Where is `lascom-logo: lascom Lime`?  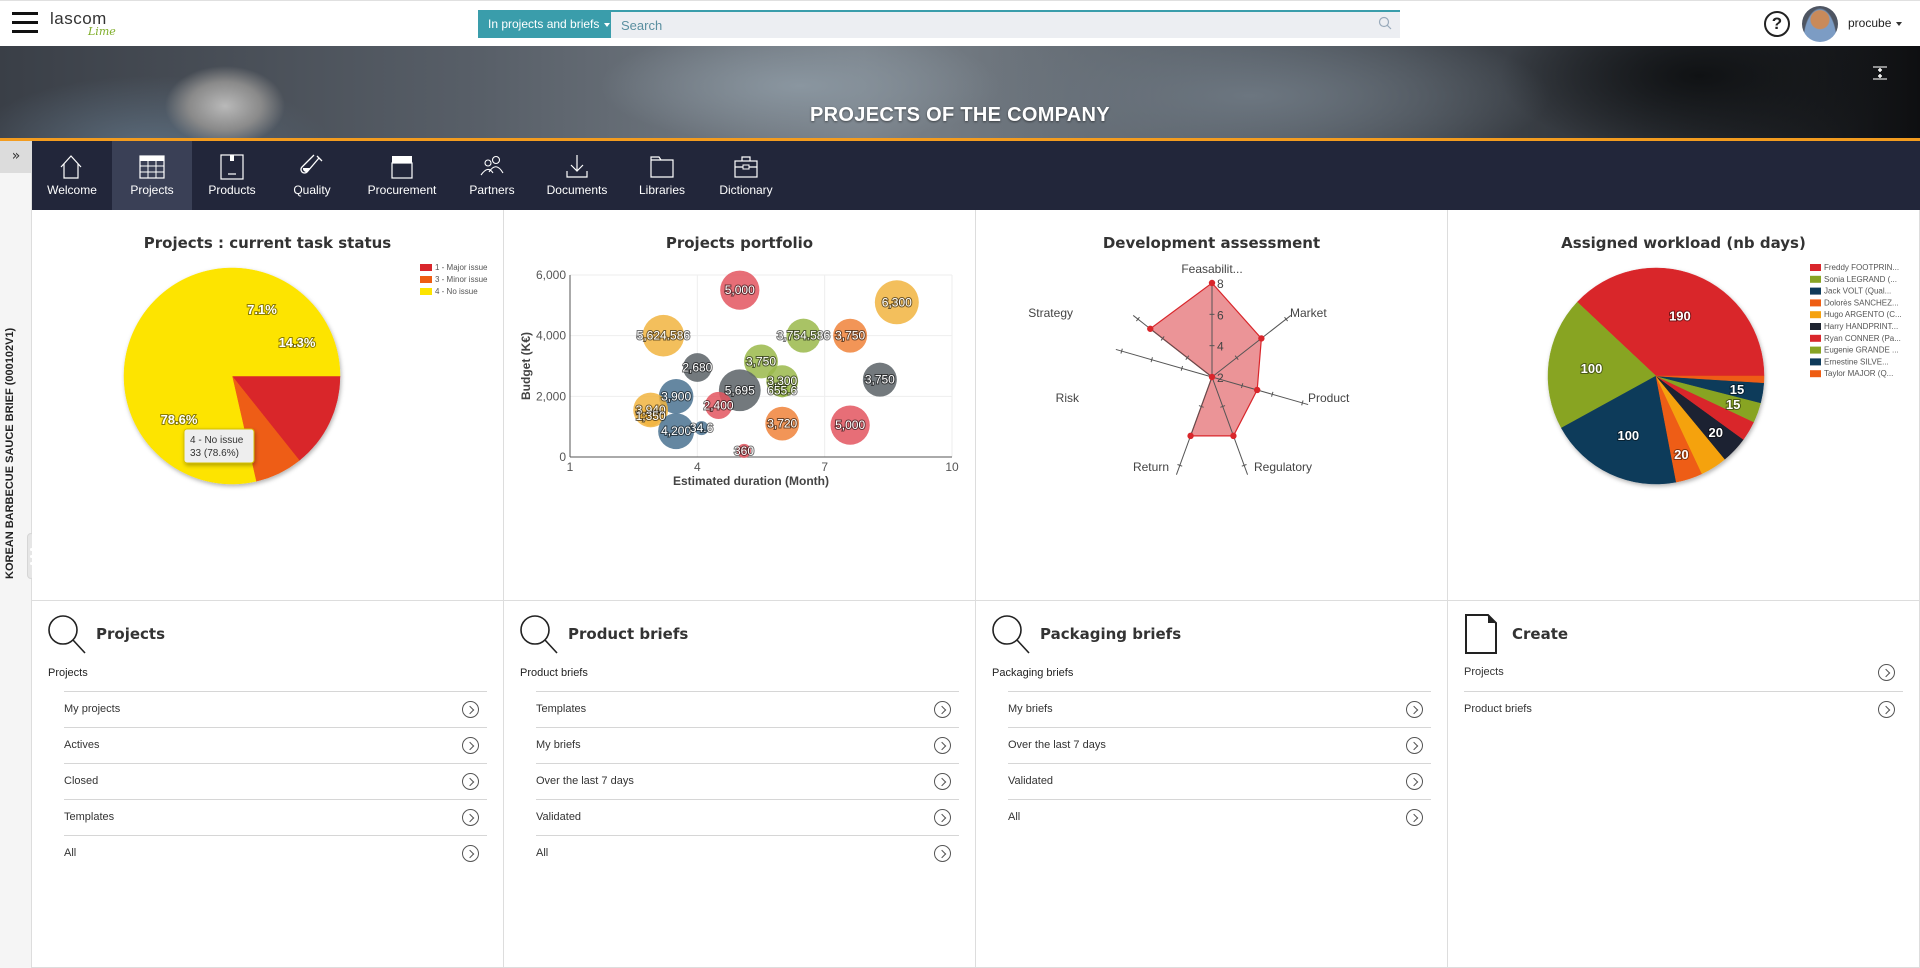
lascom-logo: lascom Lime is located at coordinates (90, 24).